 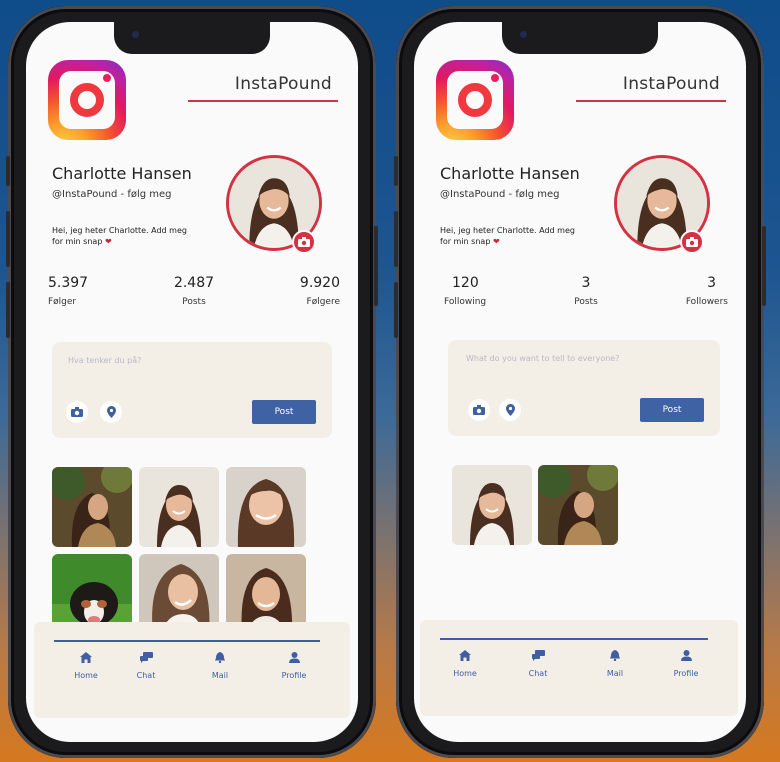 I want to click on stat-following: 9.920 Følgere, so click(x=305, y=291).